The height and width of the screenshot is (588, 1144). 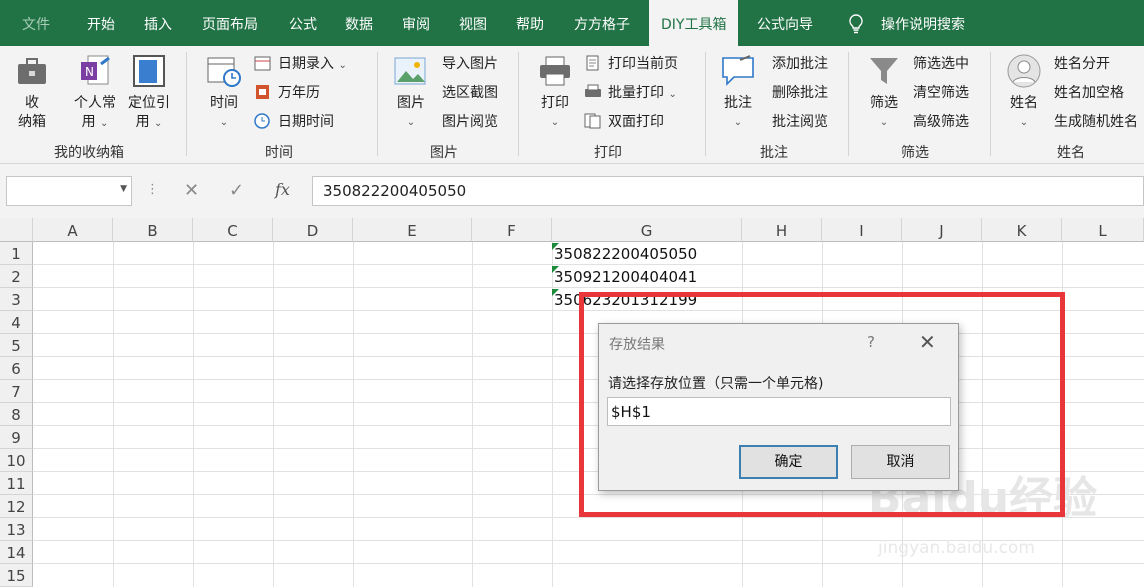 What do you see at coordinates (1022, 230) in the screenshot?
I see `column-header-k: K` at bounding box center [1022, 230].